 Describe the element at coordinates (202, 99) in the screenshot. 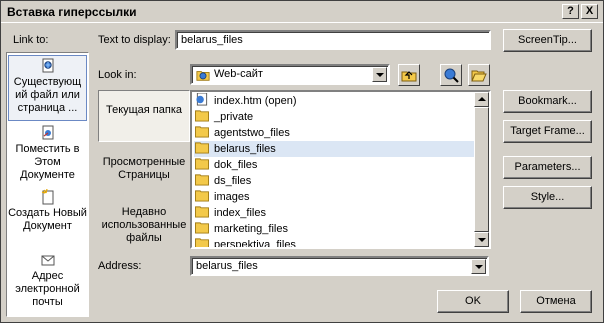

I see `html-file-icon` at that location.